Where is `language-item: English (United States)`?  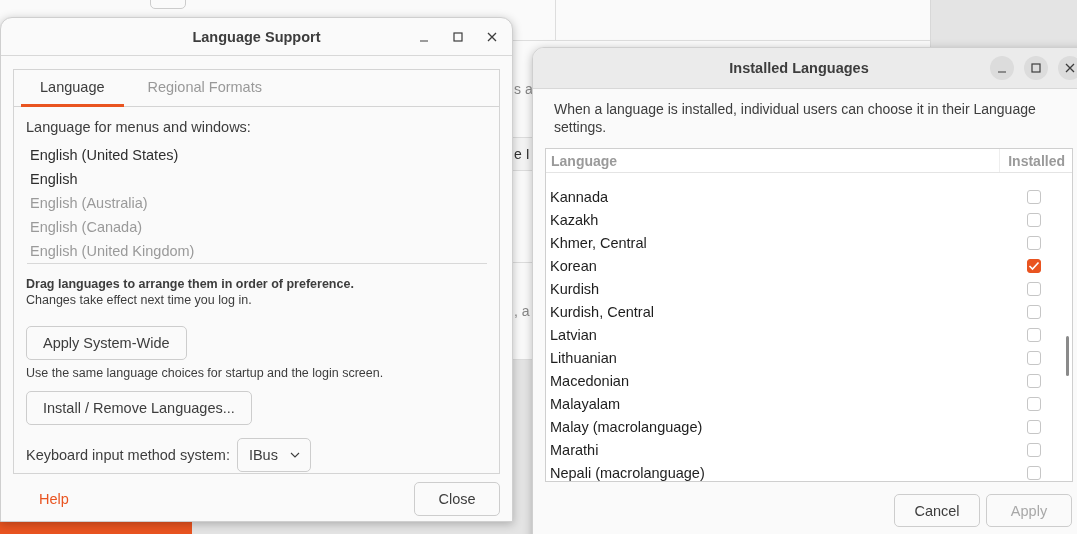 language-item: English (United States) is located at coordinates (258, 155).